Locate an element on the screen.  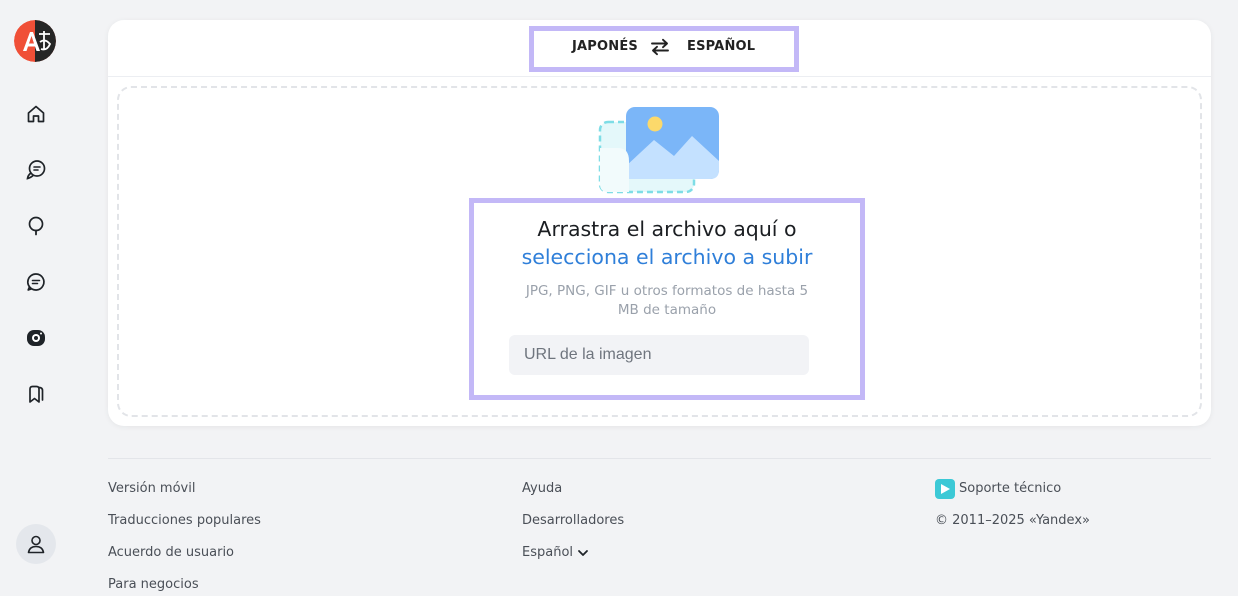
select-file-link: selecciona el archivo a subir is located at coordinates (667, 257).